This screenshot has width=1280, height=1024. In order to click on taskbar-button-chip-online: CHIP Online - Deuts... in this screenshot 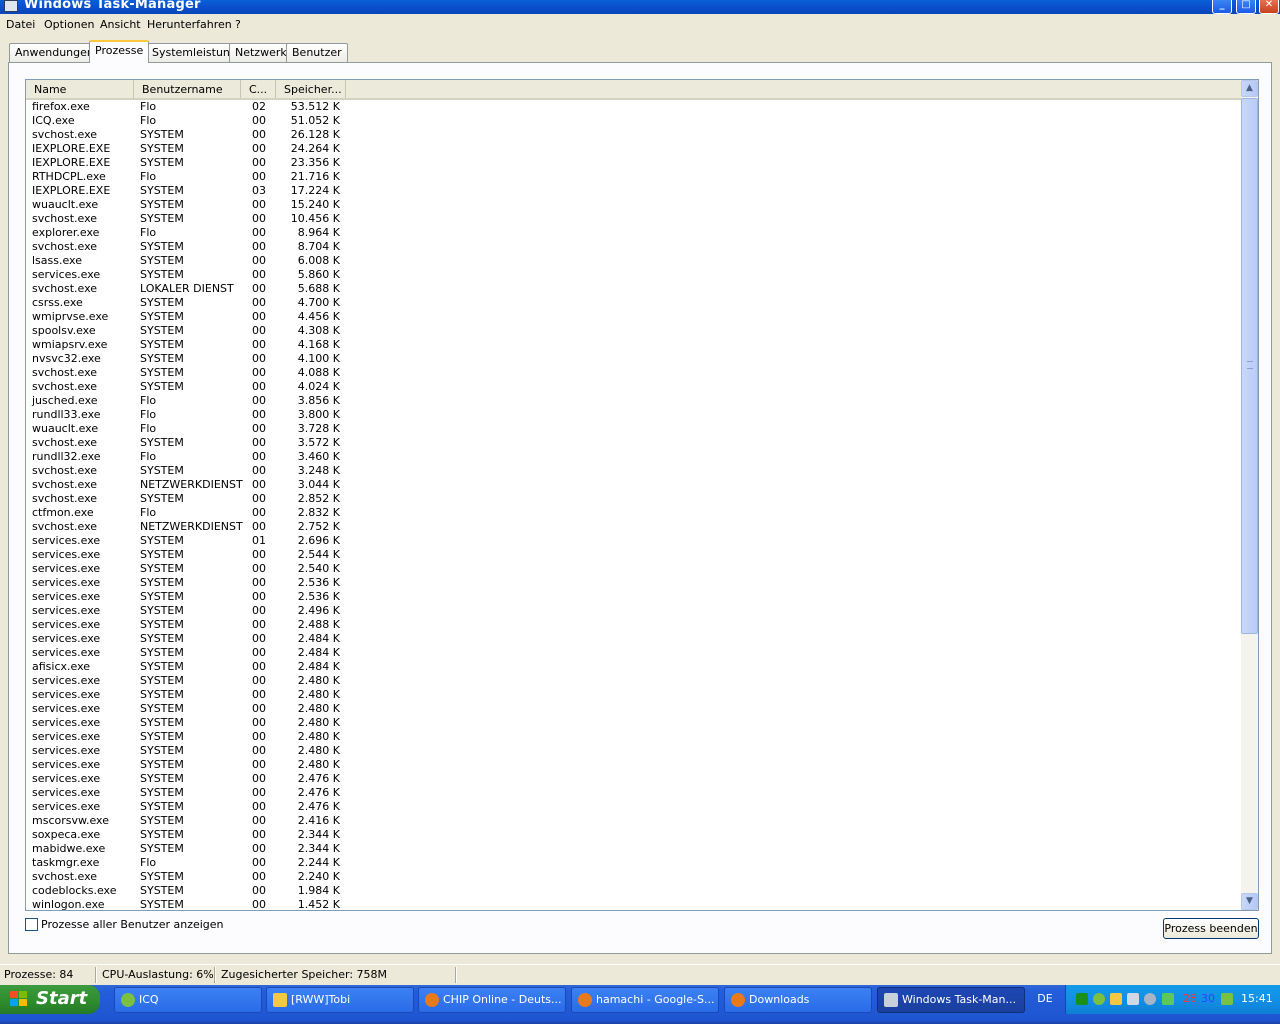, I will do `click(492, 1000)`.